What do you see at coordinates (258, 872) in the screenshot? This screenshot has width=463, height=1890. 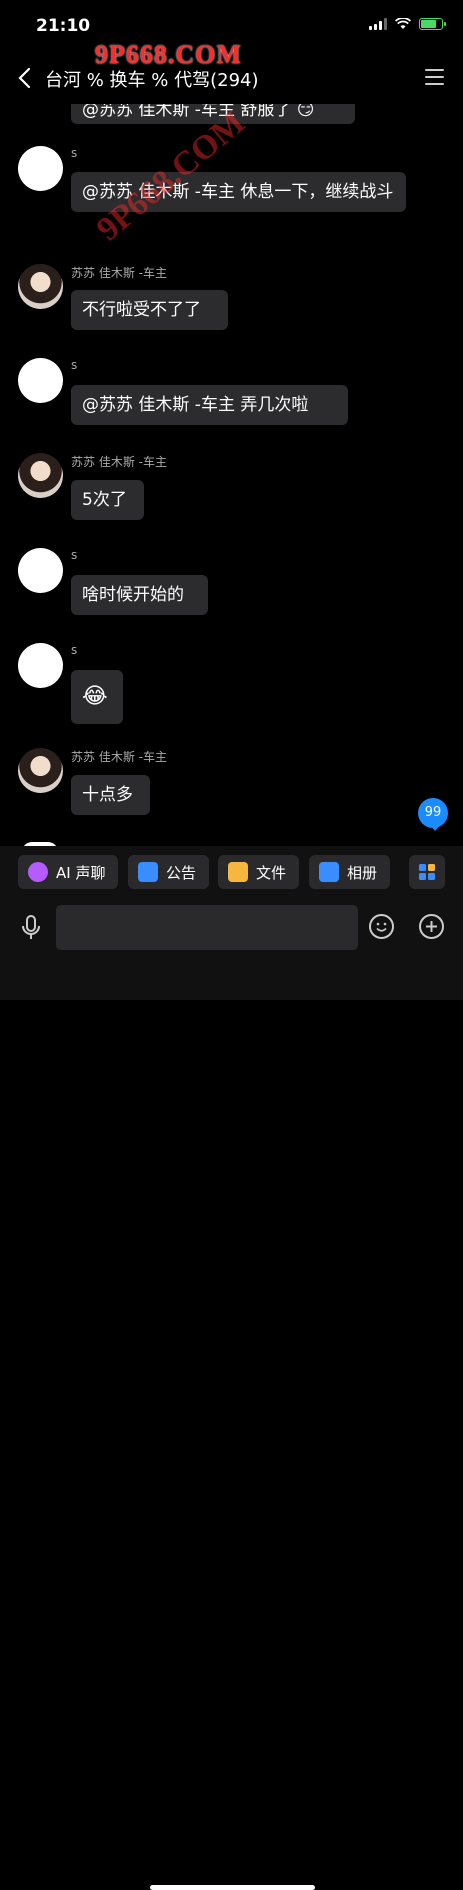 I see `file-button: 文件` at bounding box center [258, 872].